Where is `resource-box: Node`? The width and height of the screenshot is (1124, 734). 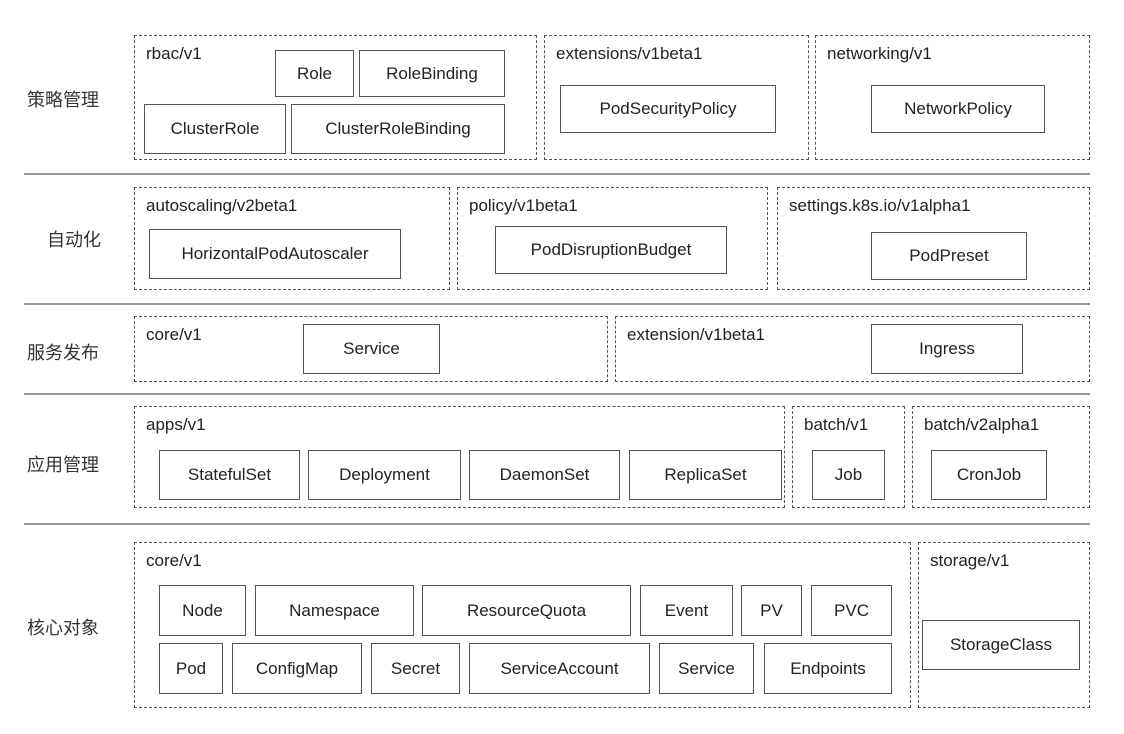 resource-box: Node is located at coordinates (202, 610).